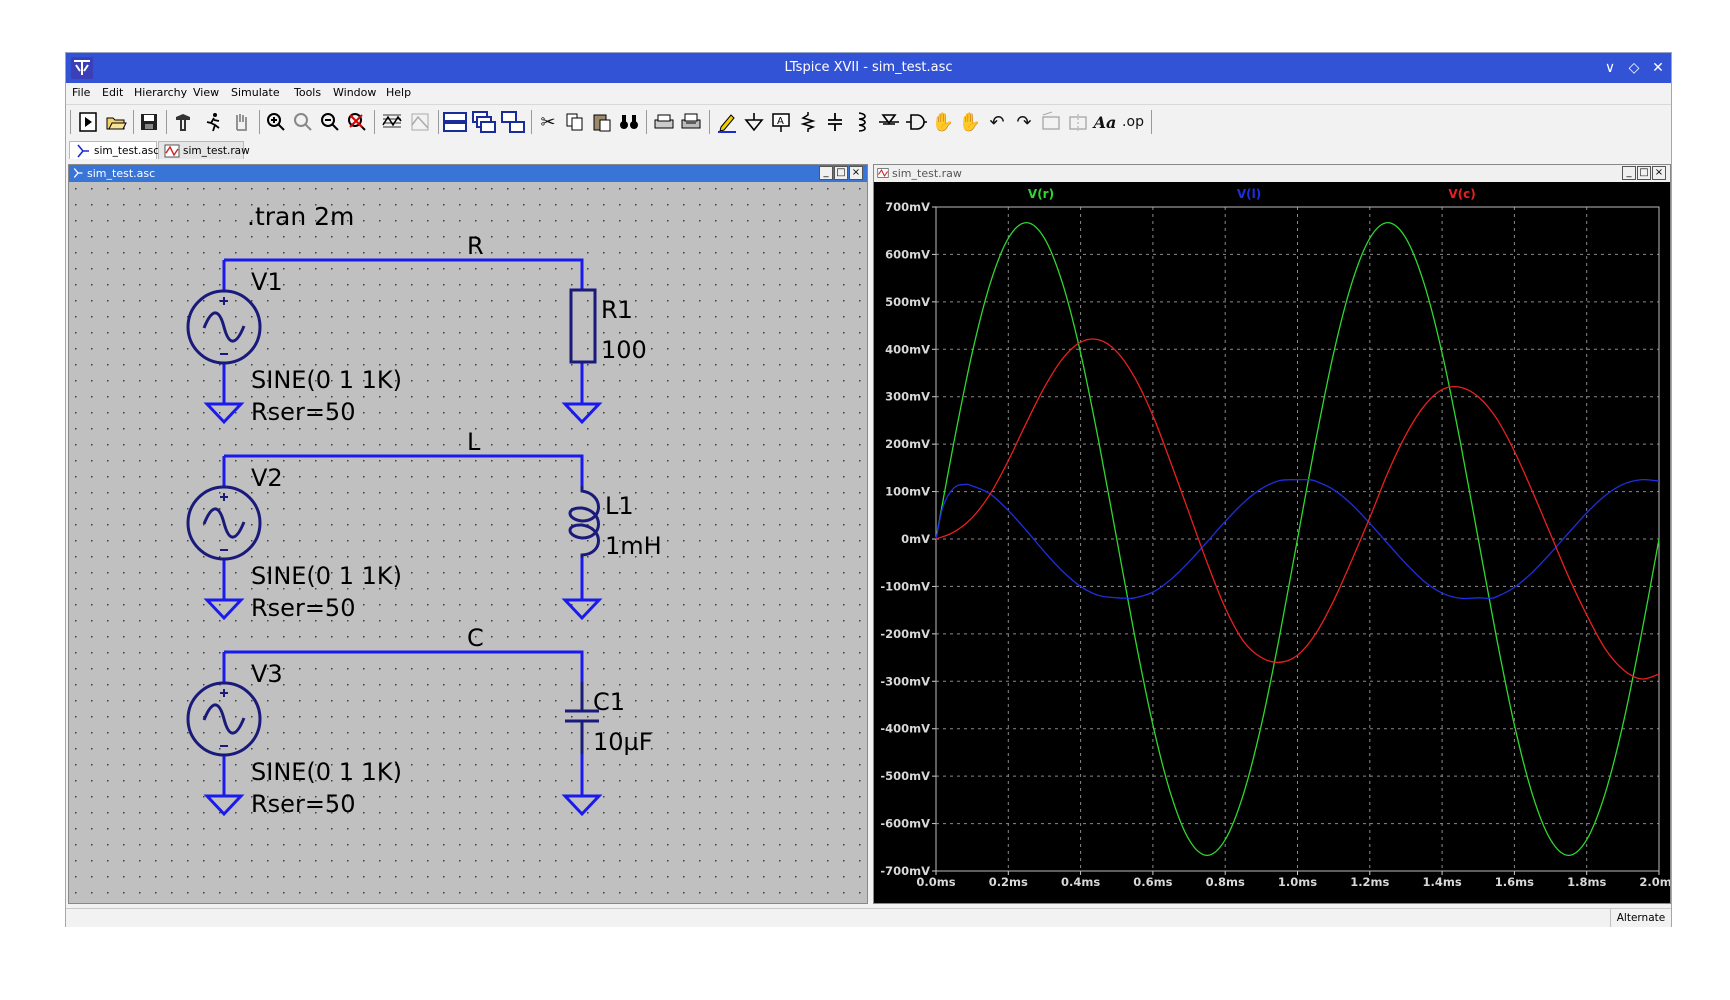 This screenshot has width=1730, height=1000. I want to click on capacitor-icon, so click(835, 122).